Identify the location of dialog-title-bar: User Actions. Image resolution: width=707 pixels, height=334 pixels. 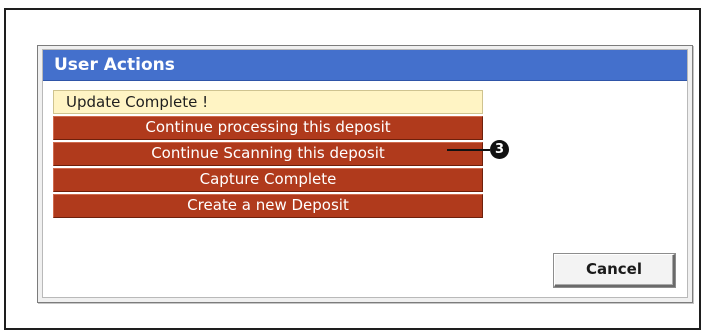
(365, 65).